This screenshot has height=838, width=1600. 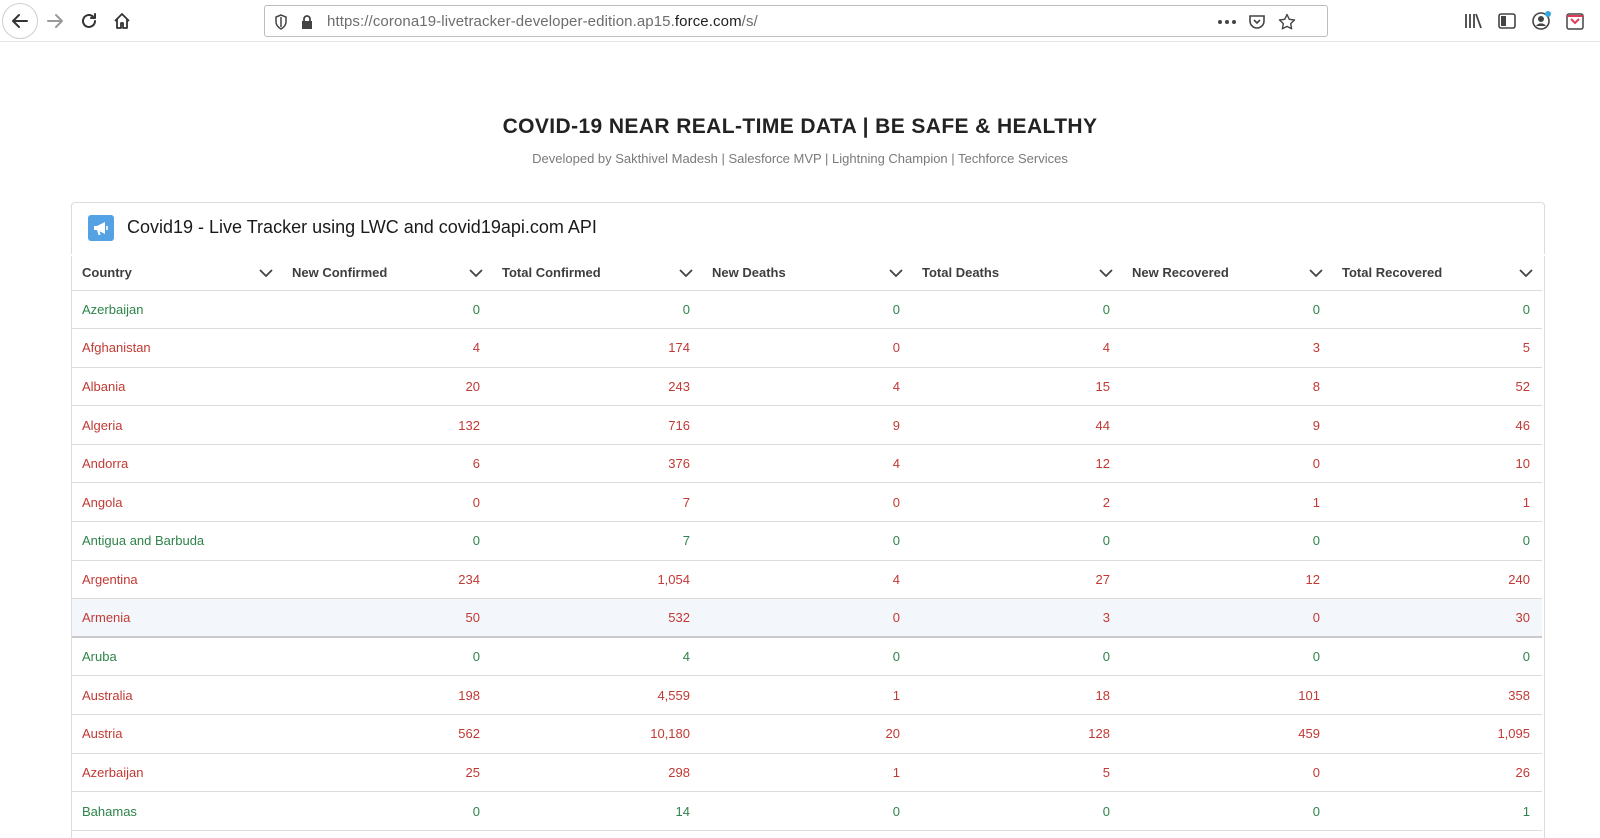 I want to click on value-cell: 44, so click(x=1017, y=425).